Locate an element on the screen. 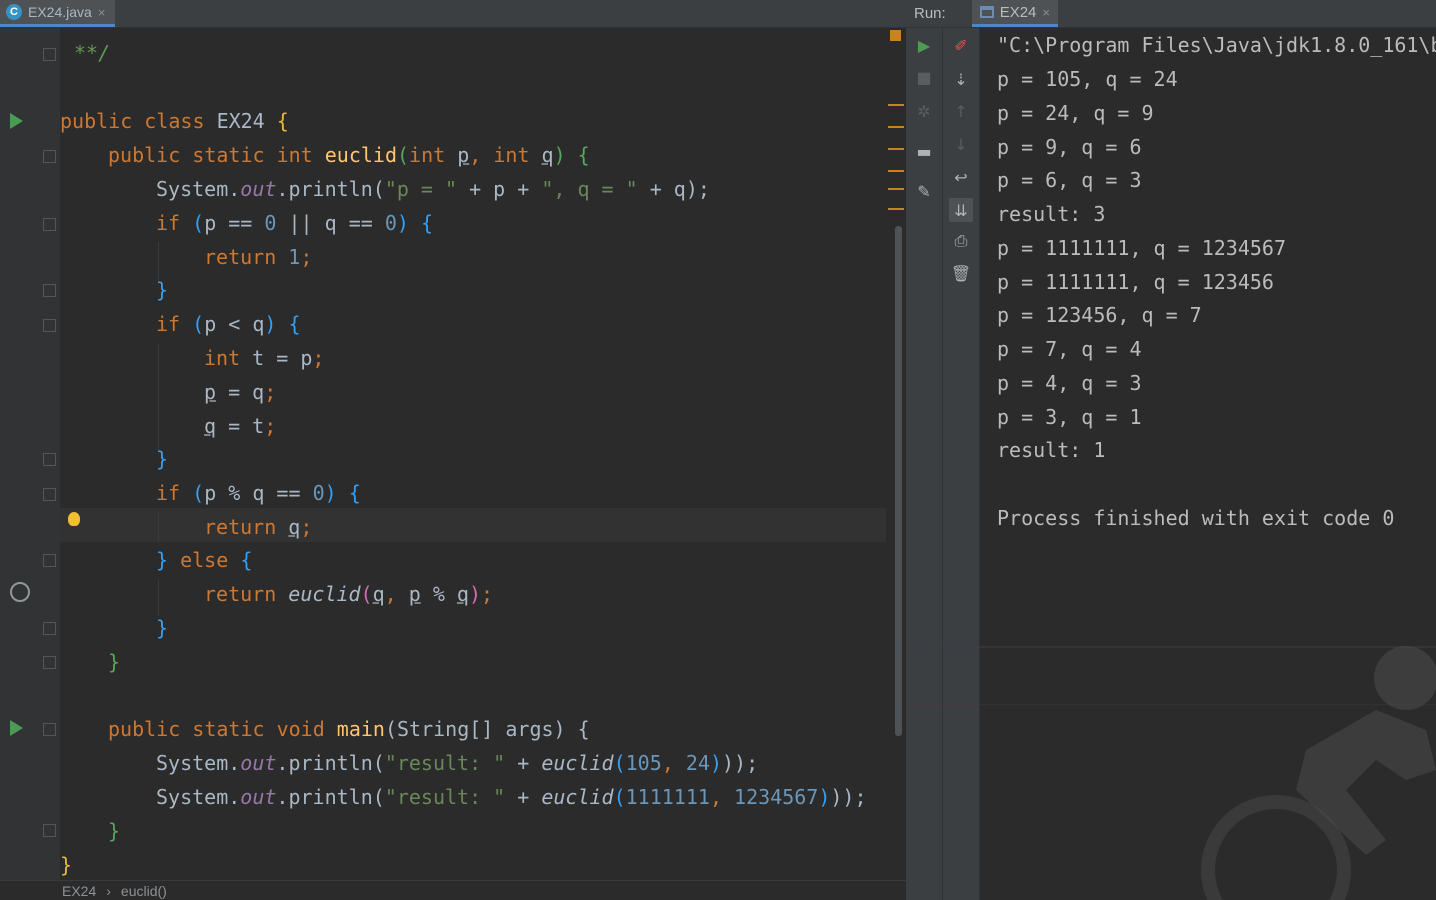 The image size is (1436, 900). breadcrumb-class: EX24 is located at coordinates (79, 891).